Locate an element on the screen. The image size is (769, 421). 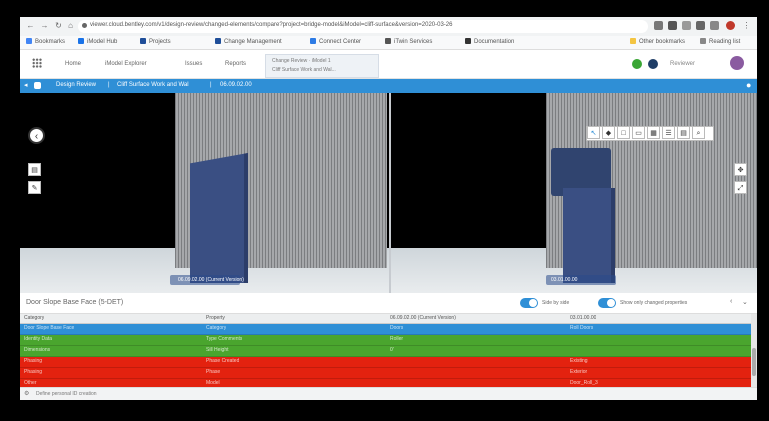
table-row: Phasing Phase Created Existing is located at coordinates (385, 362).